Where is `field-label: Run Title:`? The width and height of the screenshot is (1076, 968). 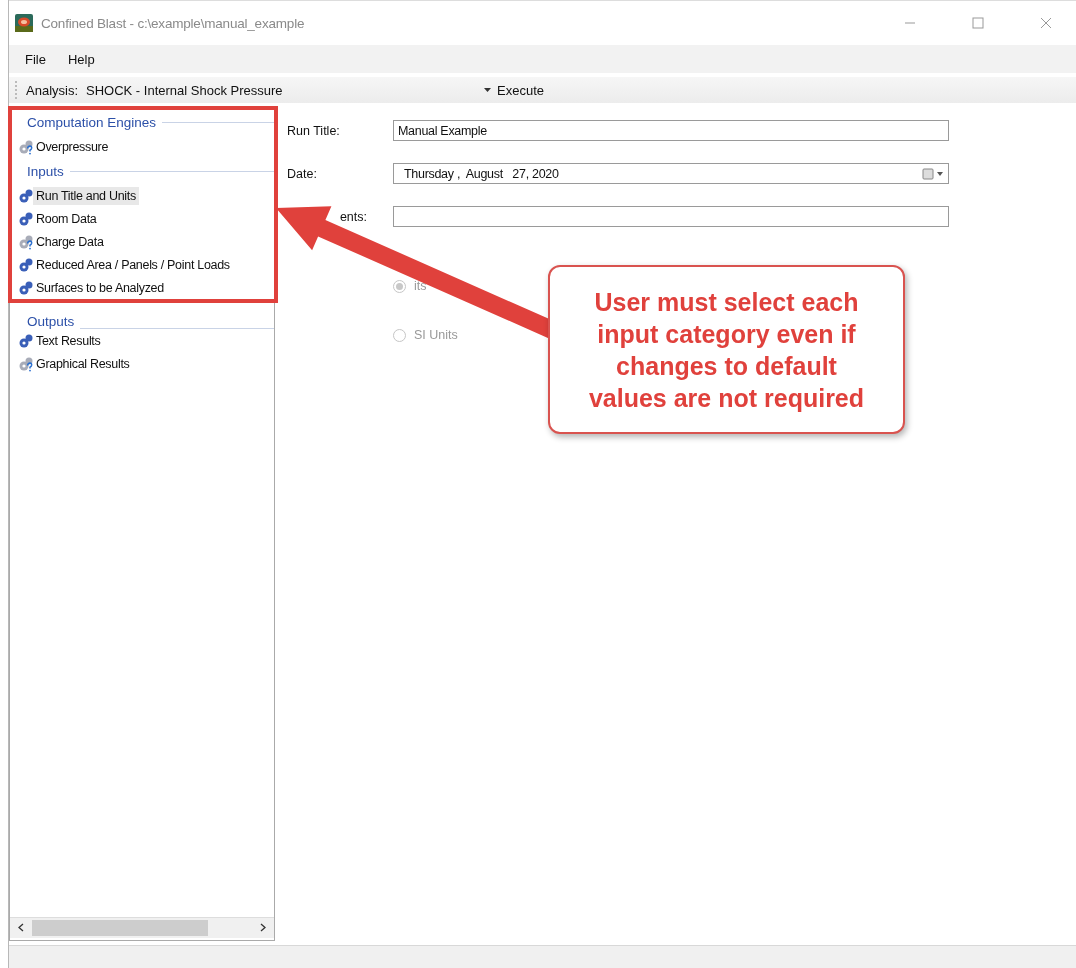 field-label: Run Title: is located at coordinates (314, 130).